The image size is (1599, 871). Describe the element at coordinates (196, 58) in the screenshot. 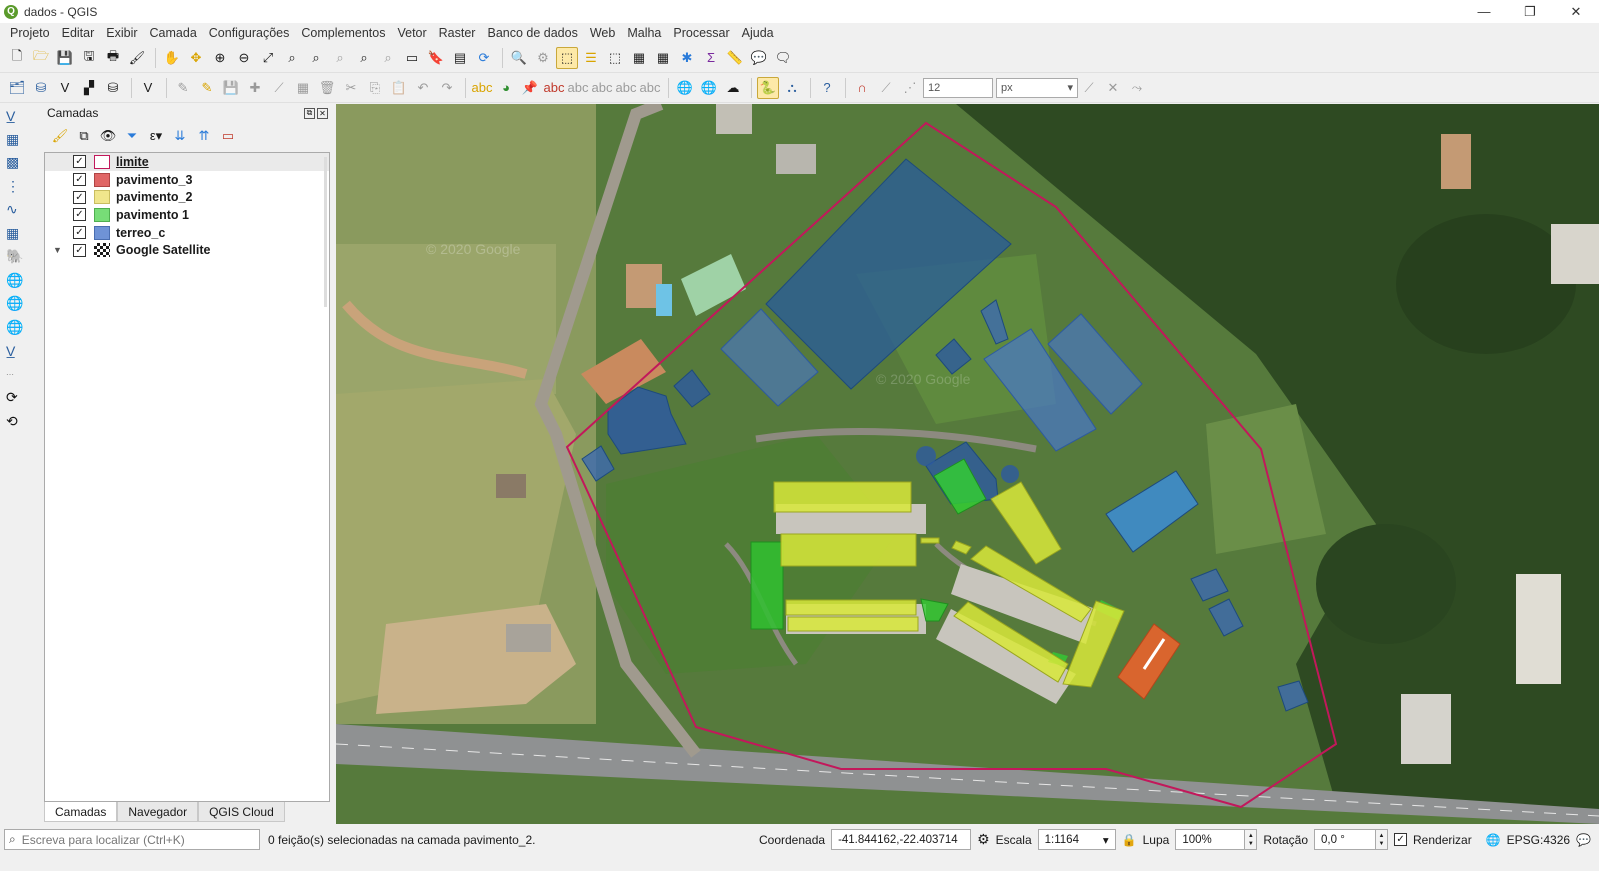

I see `pan-to-selection-icon: ✥` at that location.